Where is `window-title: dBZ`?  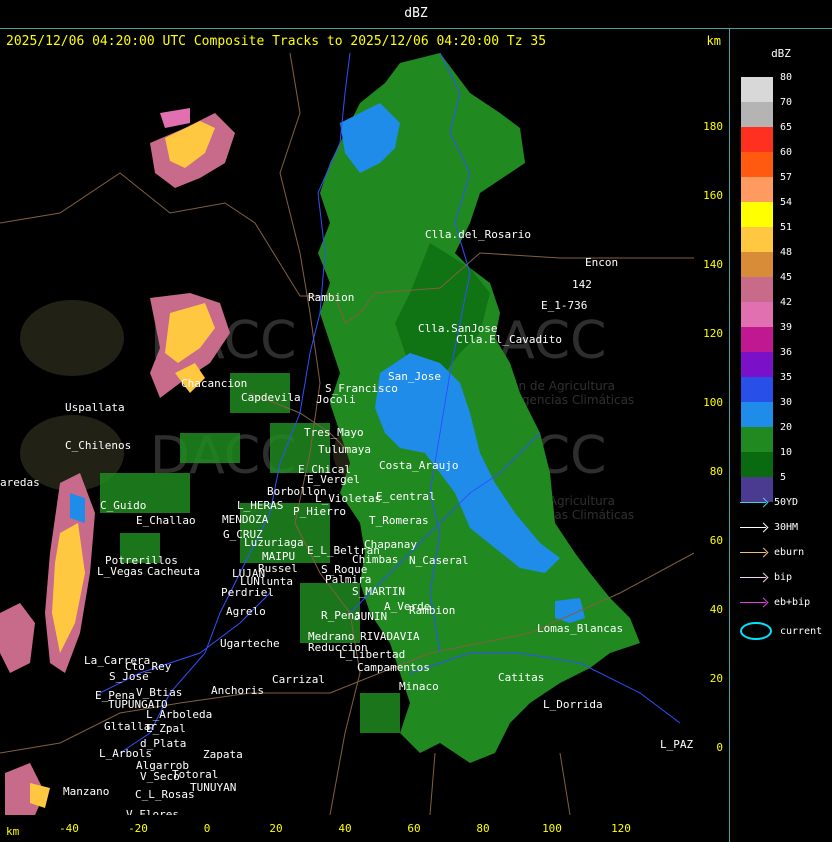
window-title: dBZ is located at coordinates (416, 14).